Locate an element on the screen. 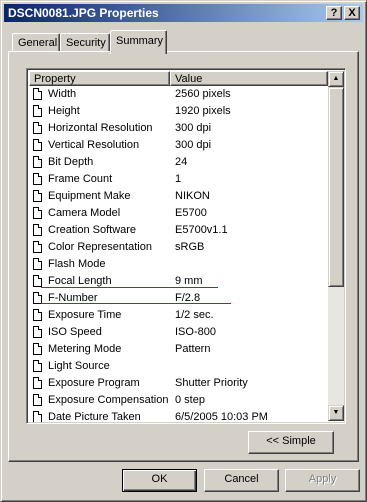 The width and height of the screenshot is (367, 502). table-row: Vertical Resolution 300 dpi is located at coordinates (178, 145).